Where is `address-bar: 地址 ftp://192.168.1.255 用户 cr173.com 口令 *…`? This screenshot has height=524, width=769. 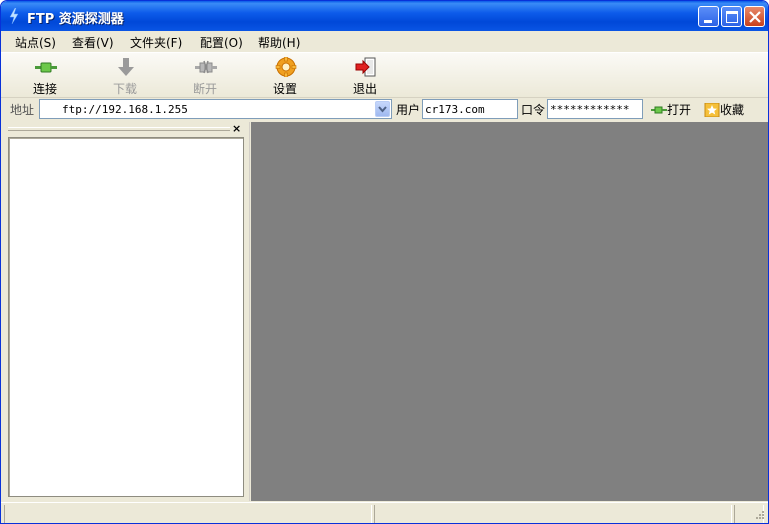
address-bar: 地址 ftp://192.168.1.255 用户 cr173.com 口令 *… is located at coordinates (384, 109).